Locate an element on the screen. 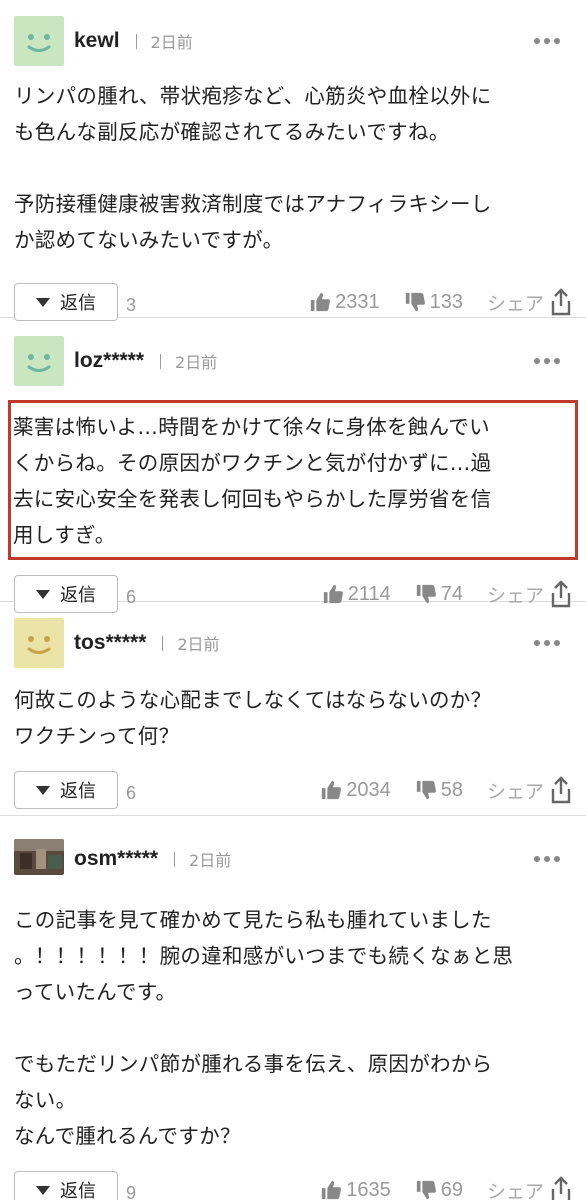 The image size is (586, 1200). dislike-count: 58 is located at coordinates (451, 789).